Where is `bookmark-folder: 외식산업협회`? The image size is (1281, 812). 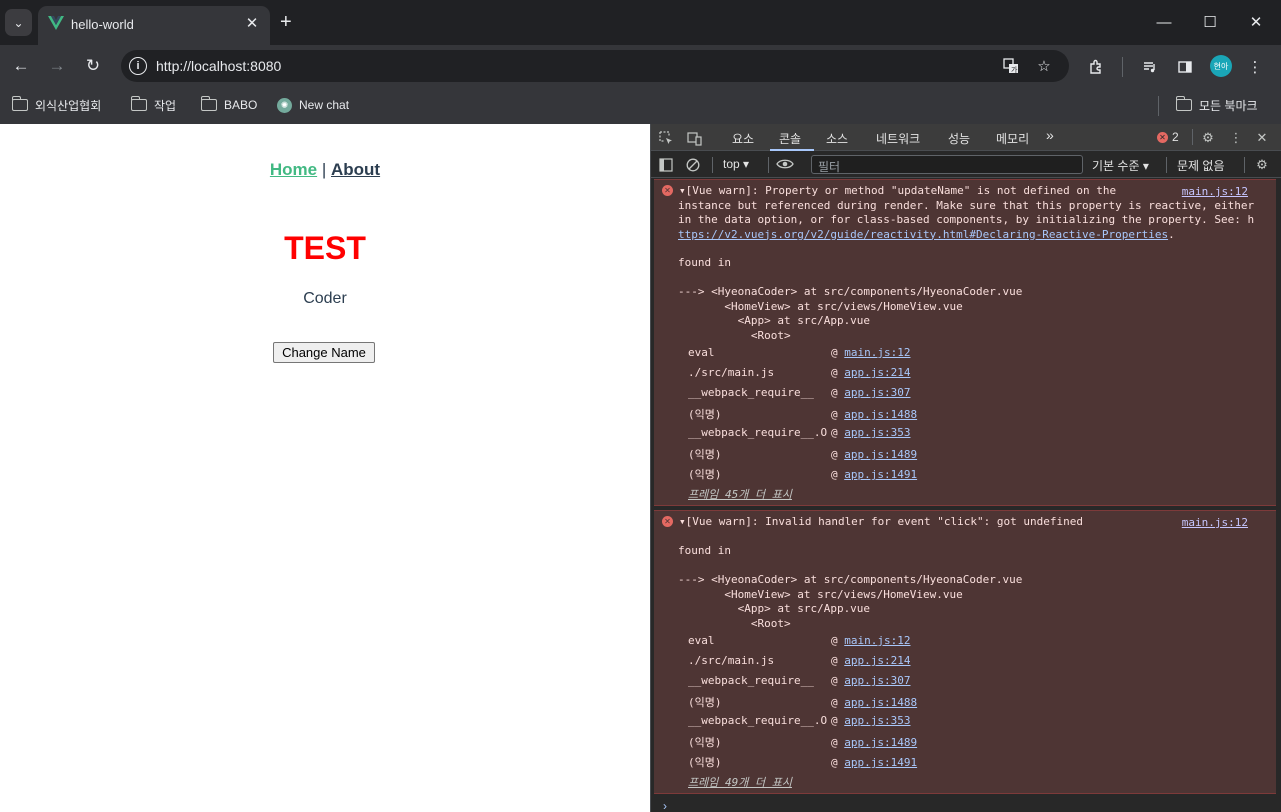 bookmark-folder: 외식산업협회 is located at coordinates (56, 105).